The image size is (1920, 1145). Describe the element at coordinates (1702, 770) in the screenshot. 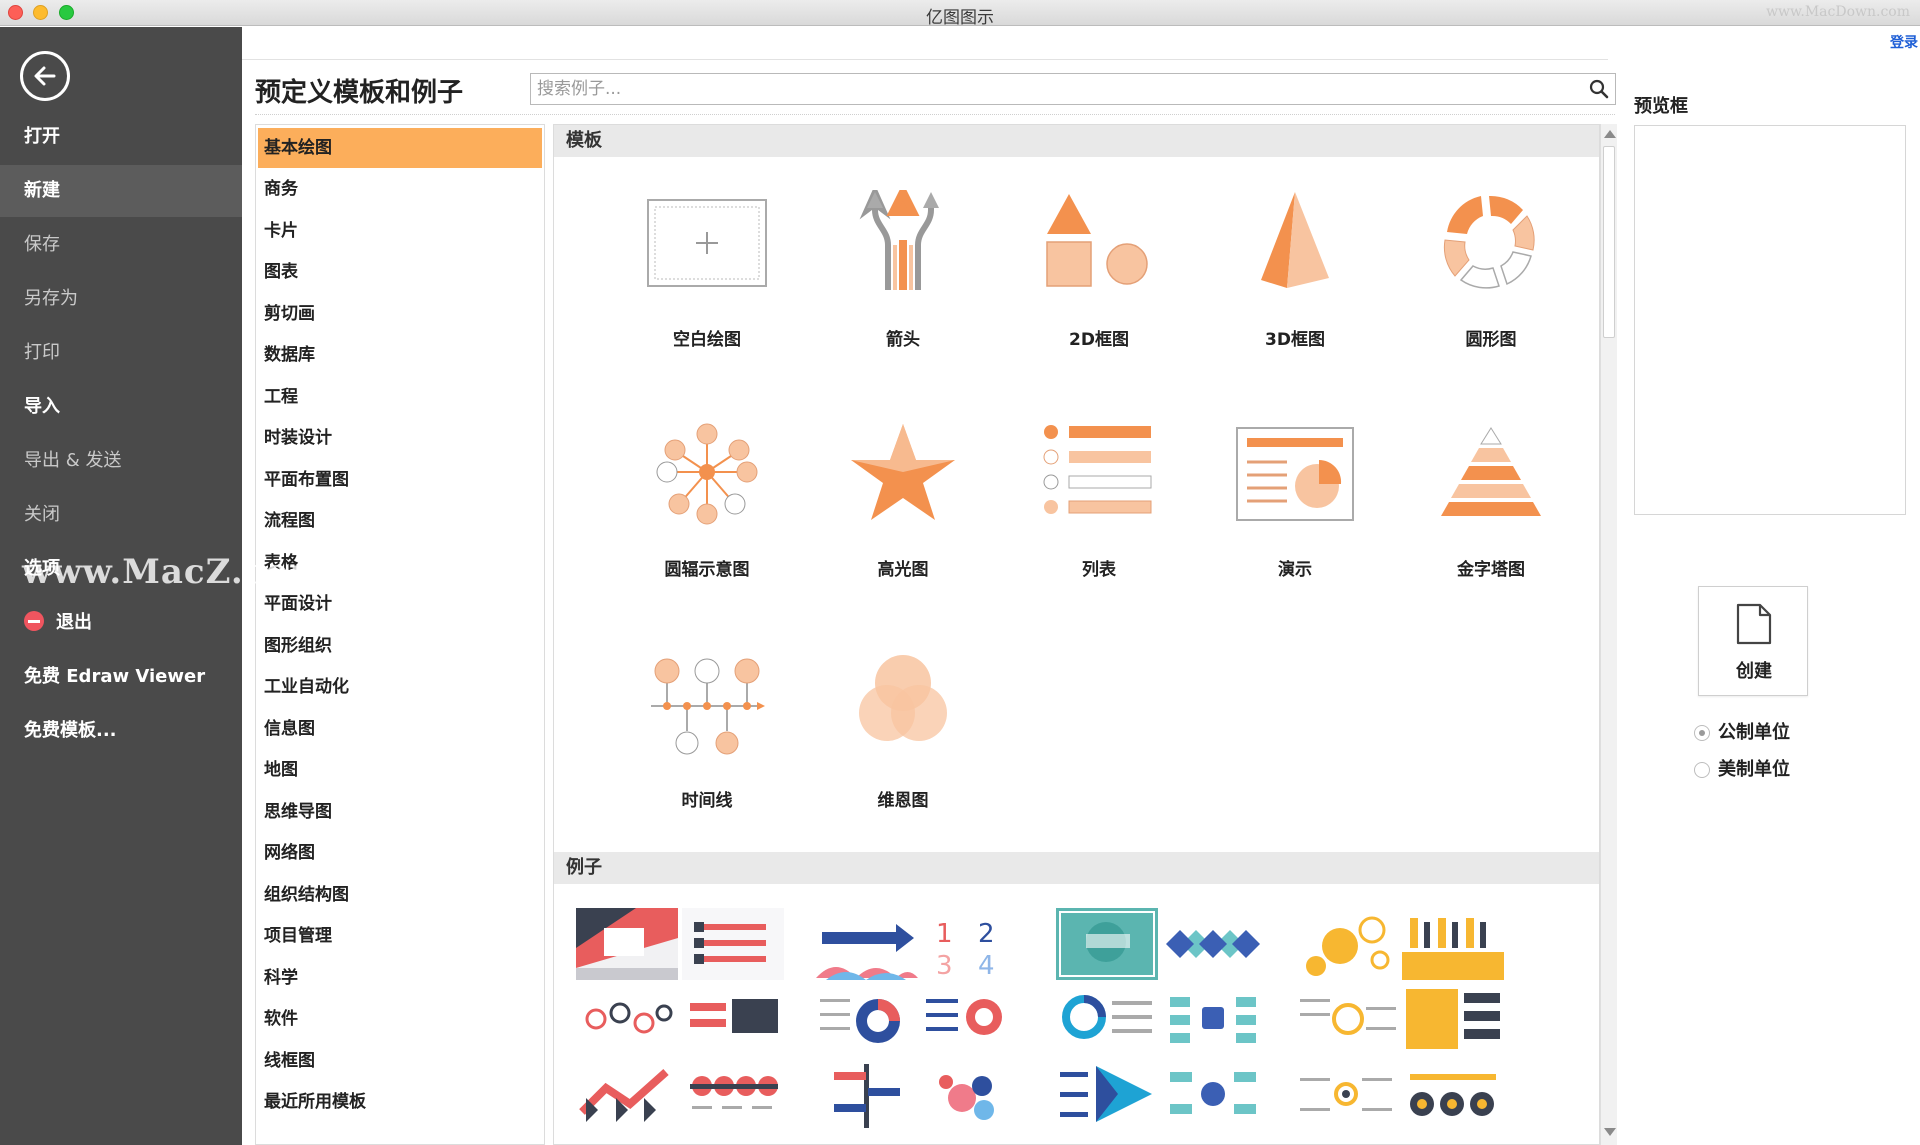

I see `radio-us` at that location.